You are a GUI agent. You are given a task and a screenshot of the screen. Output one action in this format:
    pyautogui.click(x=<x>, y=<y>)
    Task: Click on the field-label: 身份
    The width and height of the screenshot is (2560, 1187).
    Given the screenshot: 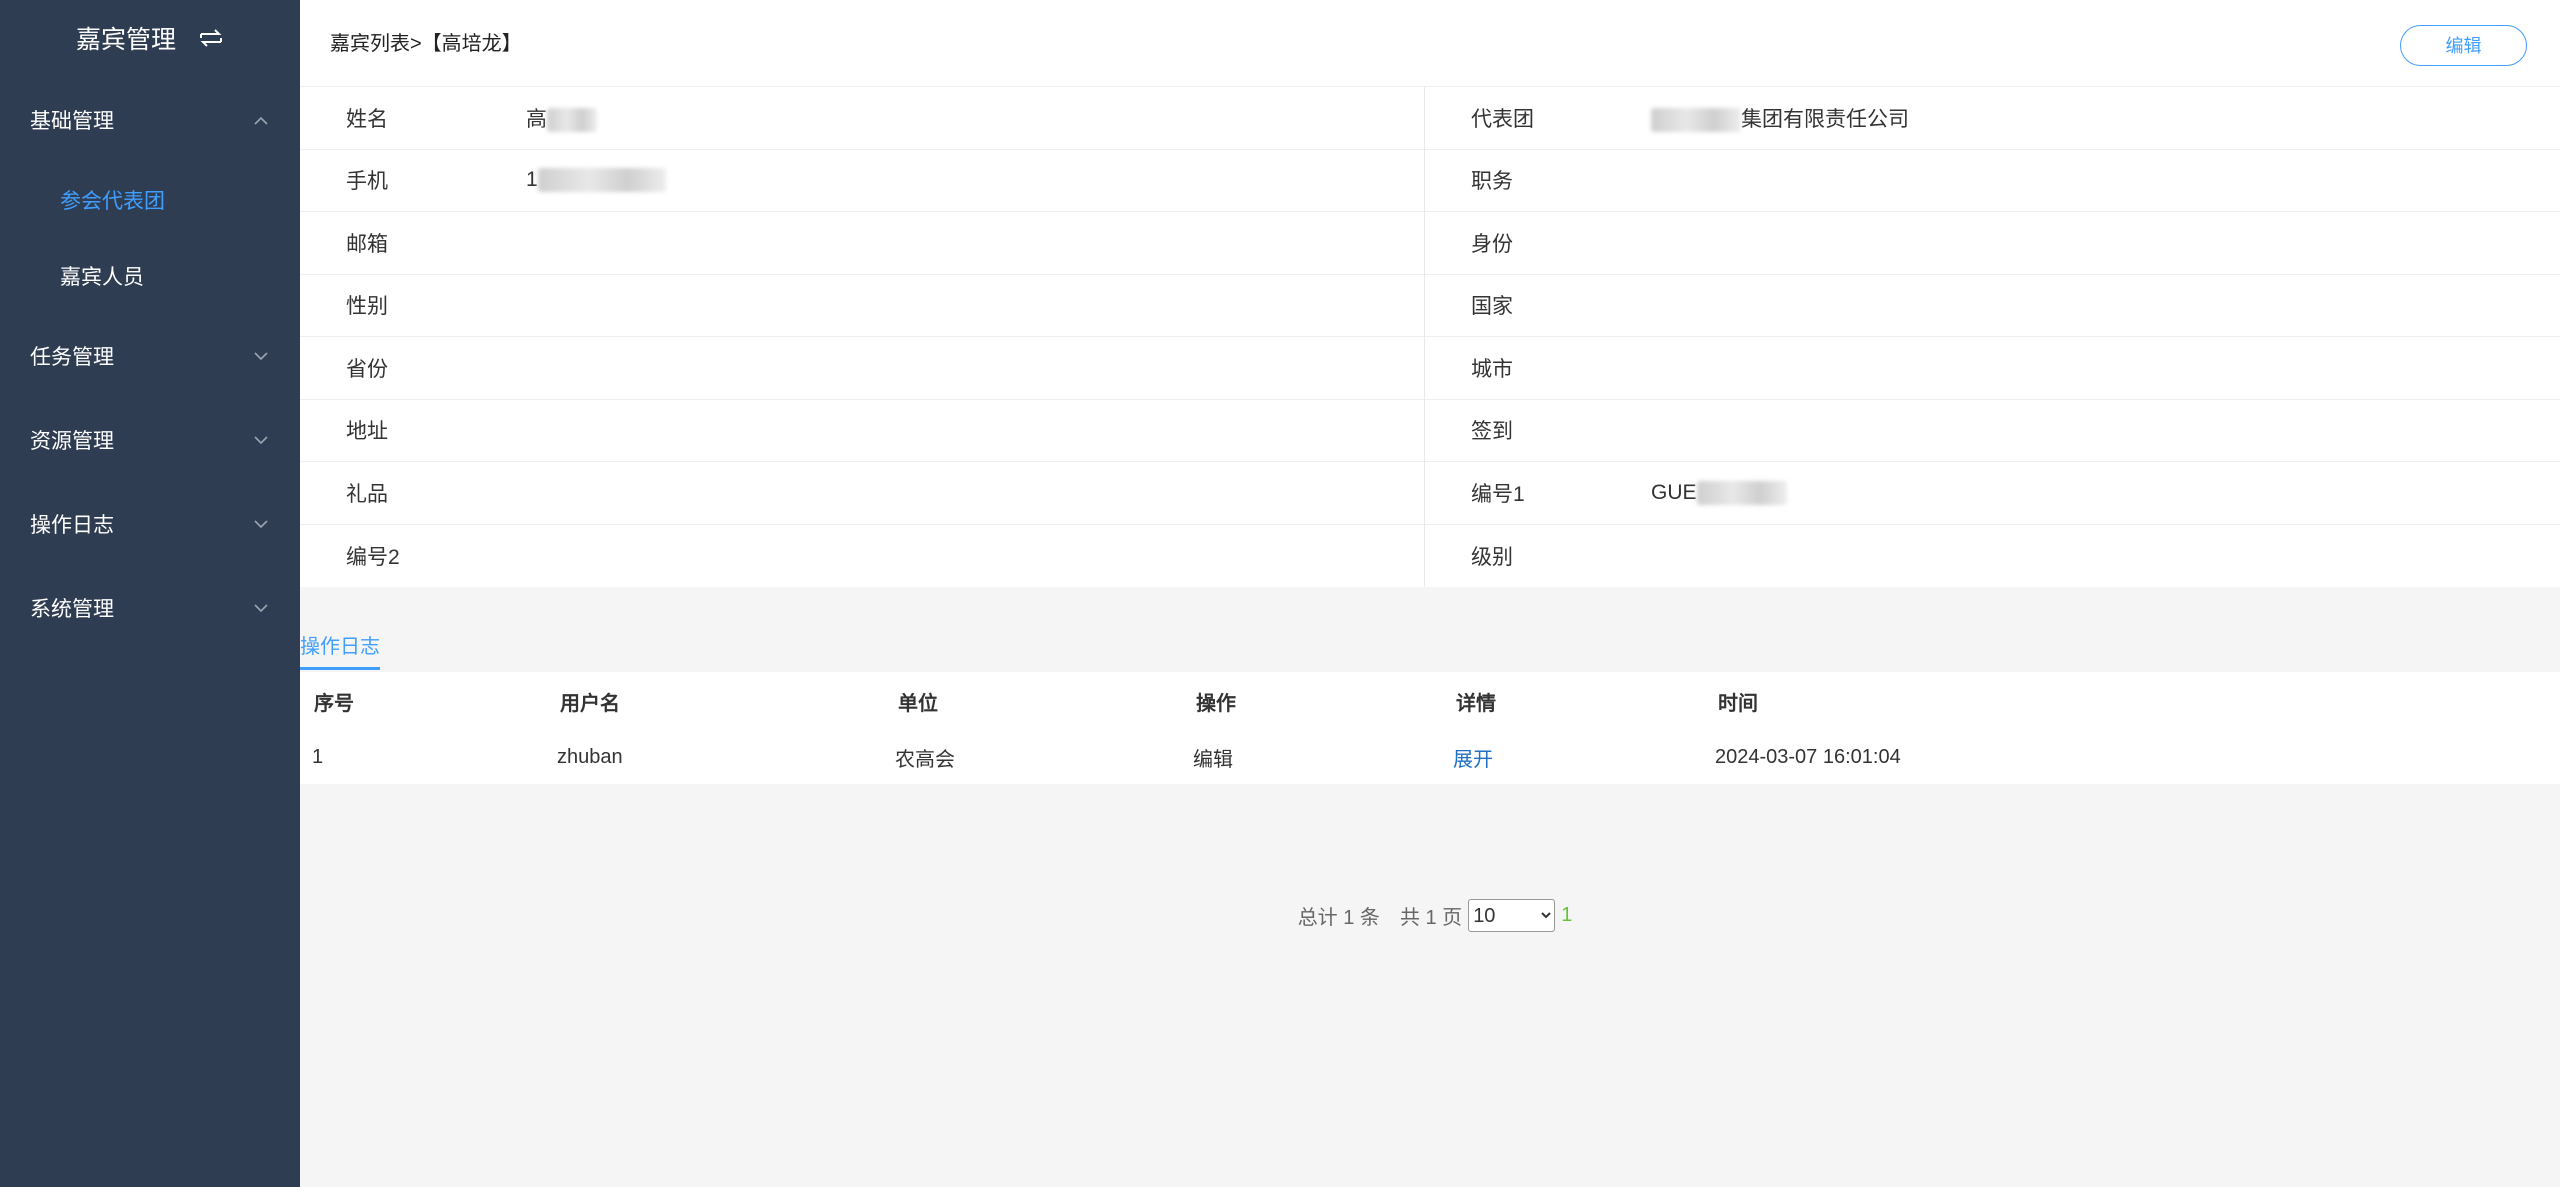 What is the action you would take?
    pyautogui.click(x=1492, y=244)
    